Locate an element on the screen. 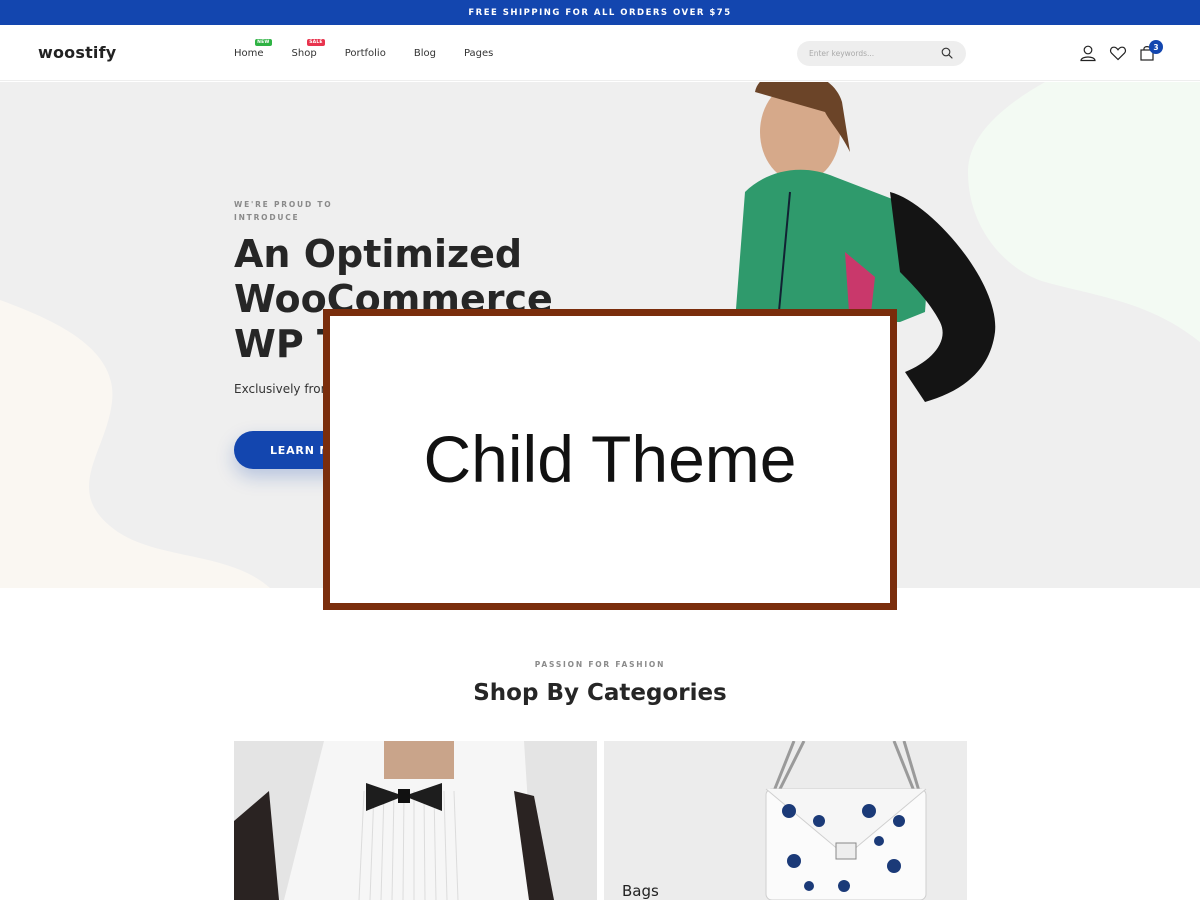 This screenshot has width=1200, height=900. sale-badge: SALE is located at coordinates (316, 42).